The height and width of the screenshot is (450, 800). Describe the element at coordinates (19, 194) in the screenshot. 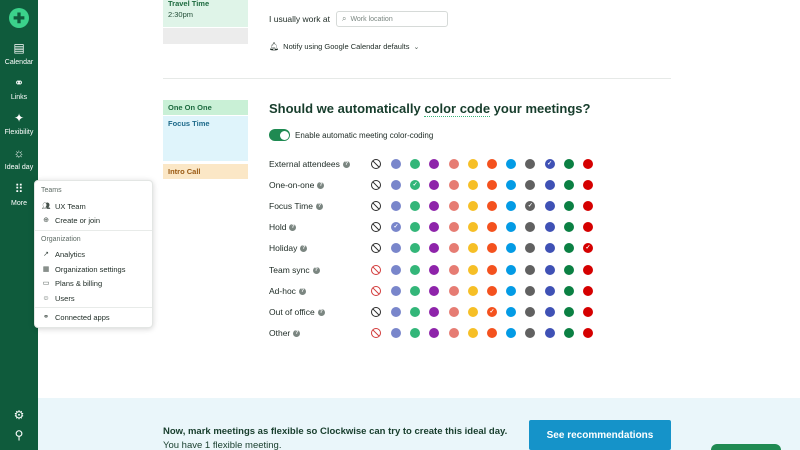

I see `nav-more: ⠿ More` at that location.